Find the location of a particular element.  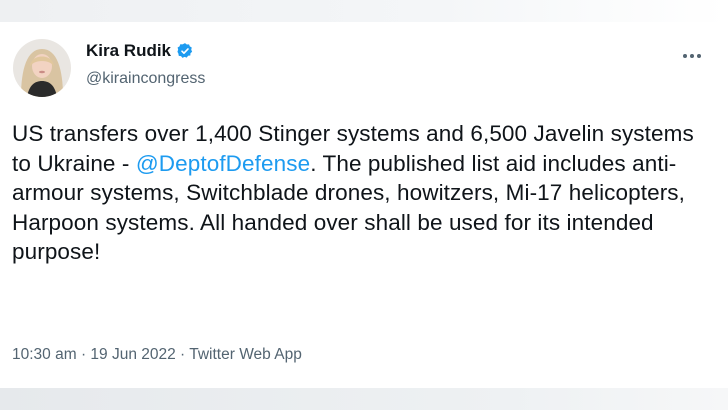

author-name-row: Kira Rudik is located at coordinates (140, 51).